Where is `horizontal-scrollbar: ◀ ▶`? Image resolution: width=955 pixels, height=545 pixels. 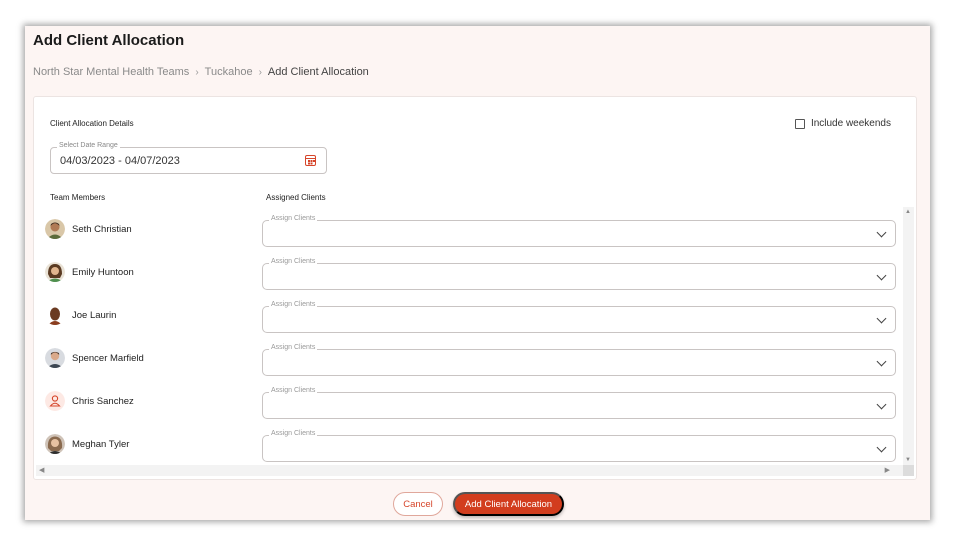 horizontal-scrollbar: ◀ ▶ is located at coordinates (471, 470).